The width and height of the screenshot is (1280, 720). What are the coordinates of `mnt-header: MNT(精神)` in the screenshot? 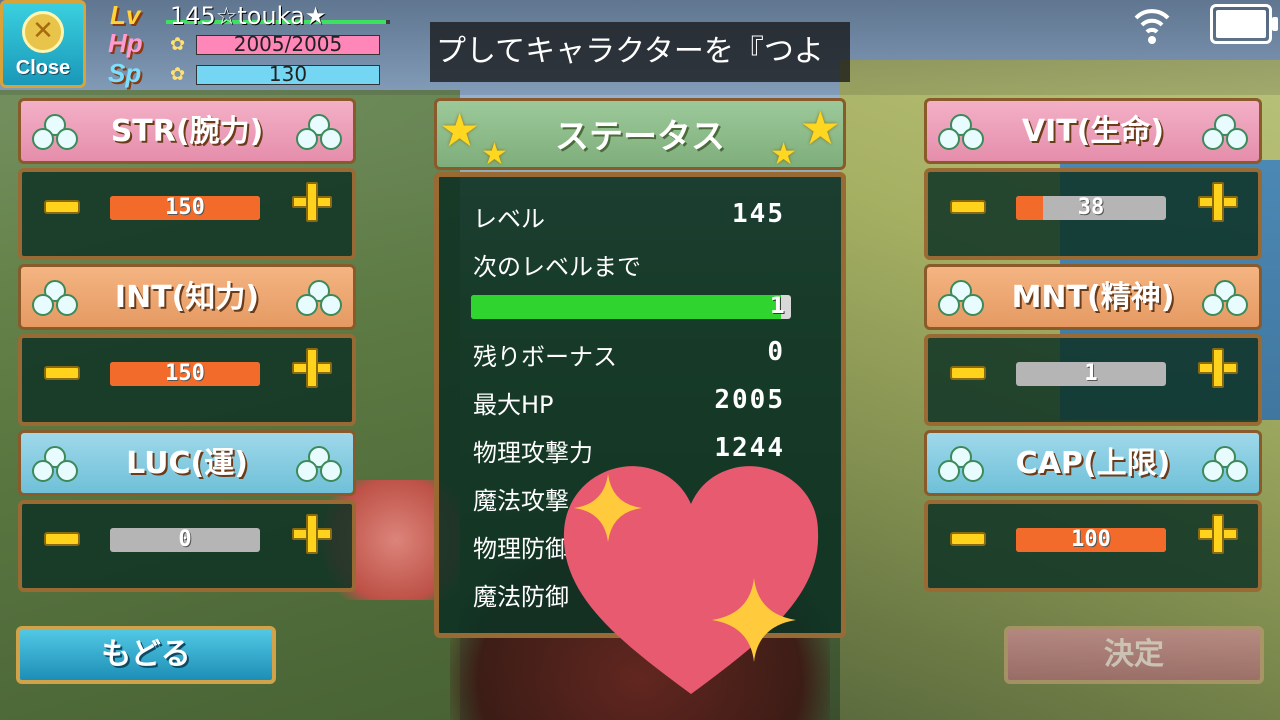 It's located at (1093, 297).